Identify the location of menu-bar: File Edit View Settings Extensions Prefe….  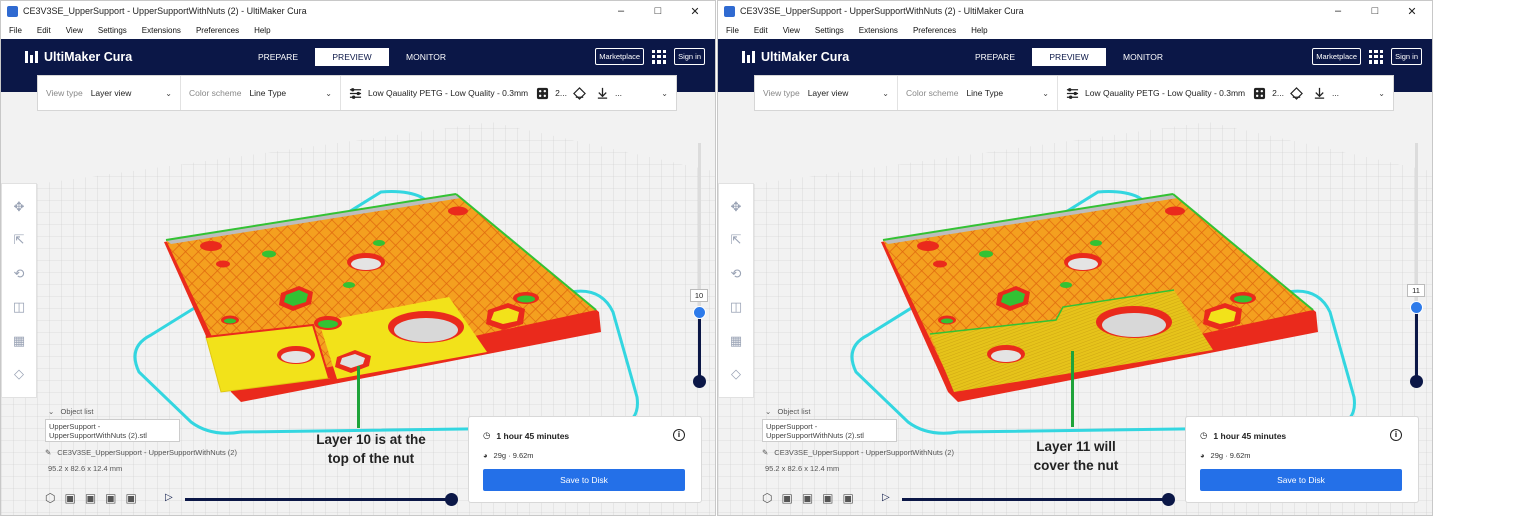
(1075, 30).